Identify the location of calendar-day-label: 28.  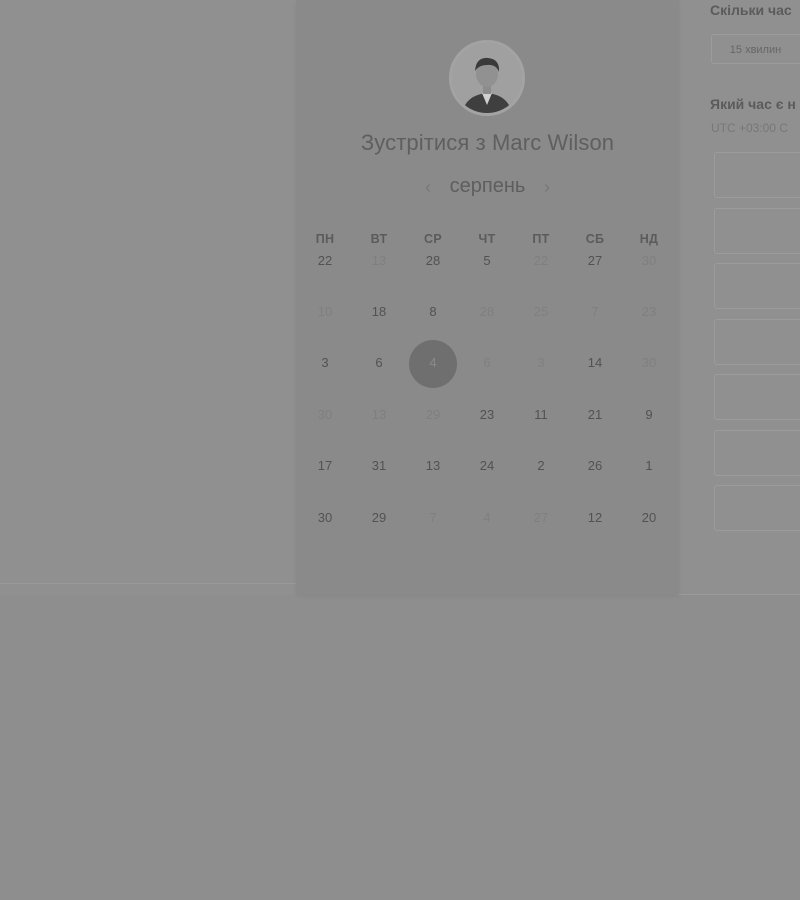
(433, 260).